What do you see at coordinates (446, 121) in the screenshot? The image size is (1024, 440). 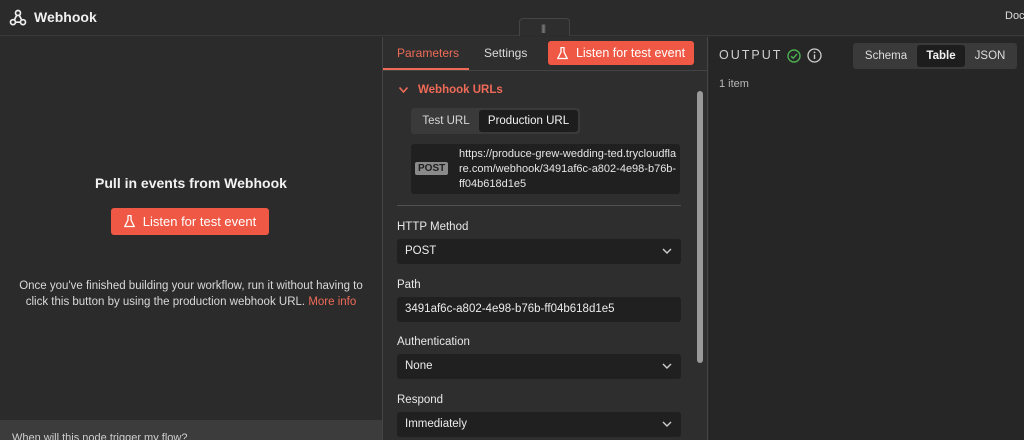 I see `test-url-option: Test URL` at bounding box center [446, 121].